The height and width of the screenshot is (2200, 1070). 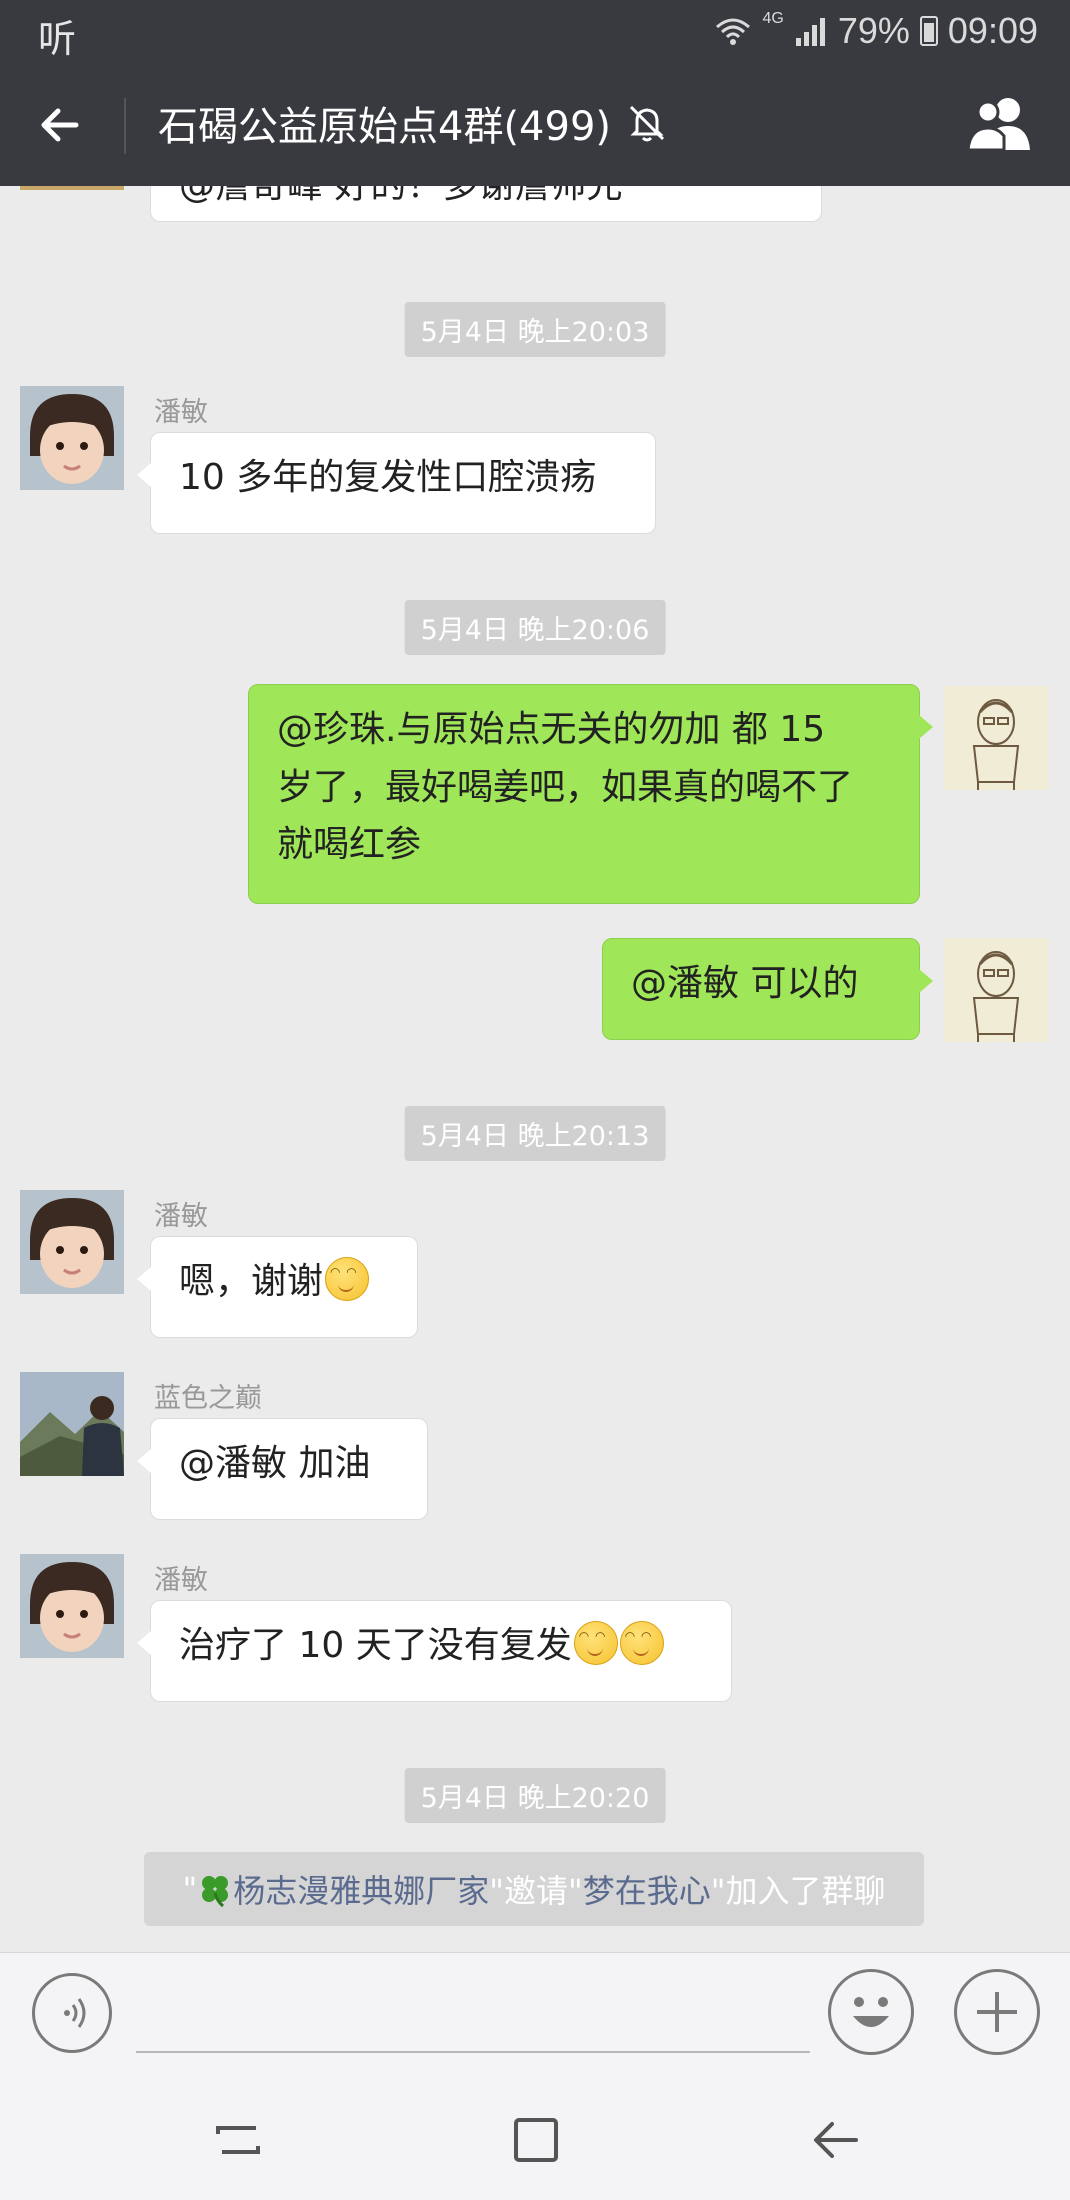 I want to click on message-bubble-outgoing: @潘敏 可以的, so click(x=767, y=989).